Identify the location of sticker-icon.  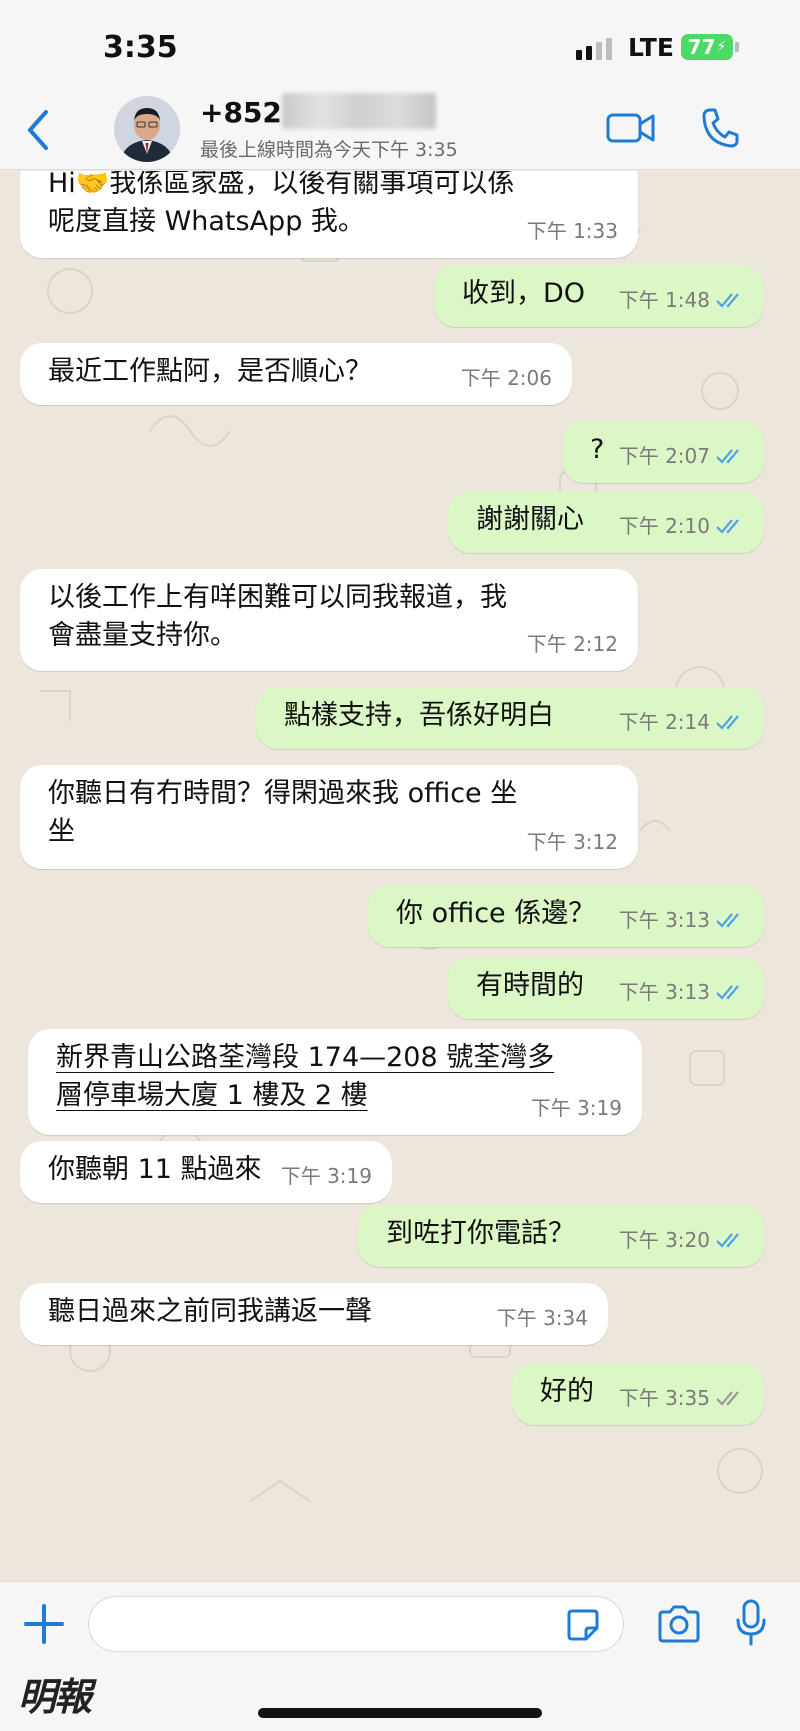
(583, 1625).